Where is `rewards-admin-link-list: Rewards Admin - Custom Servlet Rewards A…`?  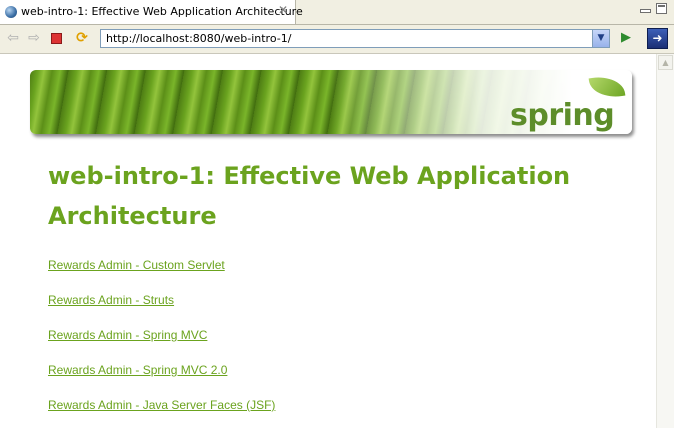
rewards-admin-link-list: Rewards Admin - Custom Servlet Rewards A… is located at coordinates (161, 341).